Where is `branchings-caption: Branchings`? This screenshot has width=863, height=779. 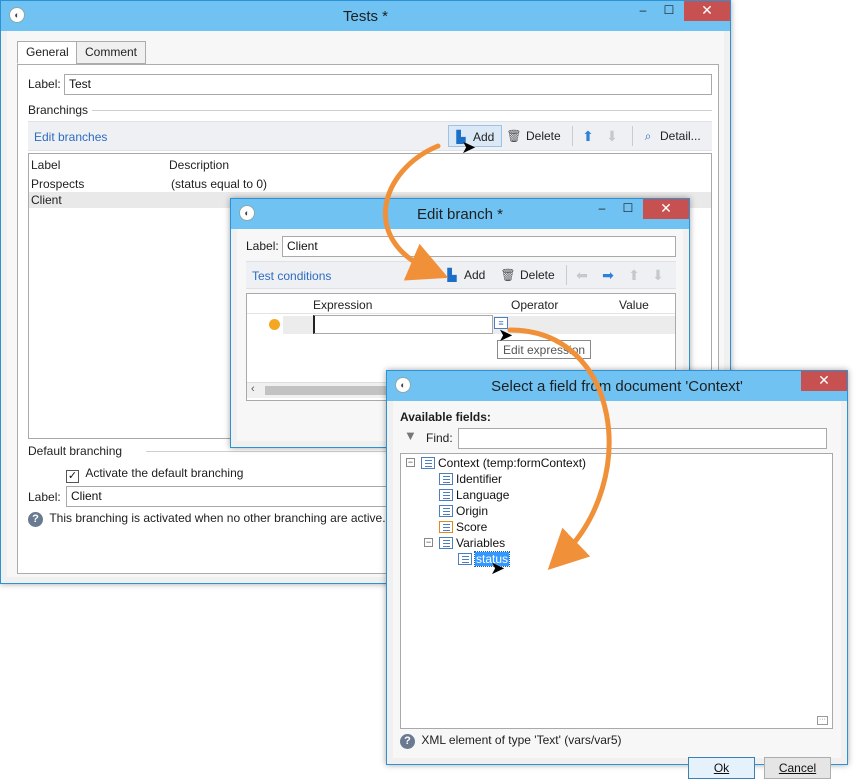
branchings-caption: Branchings is located at coordinates (58, 110).